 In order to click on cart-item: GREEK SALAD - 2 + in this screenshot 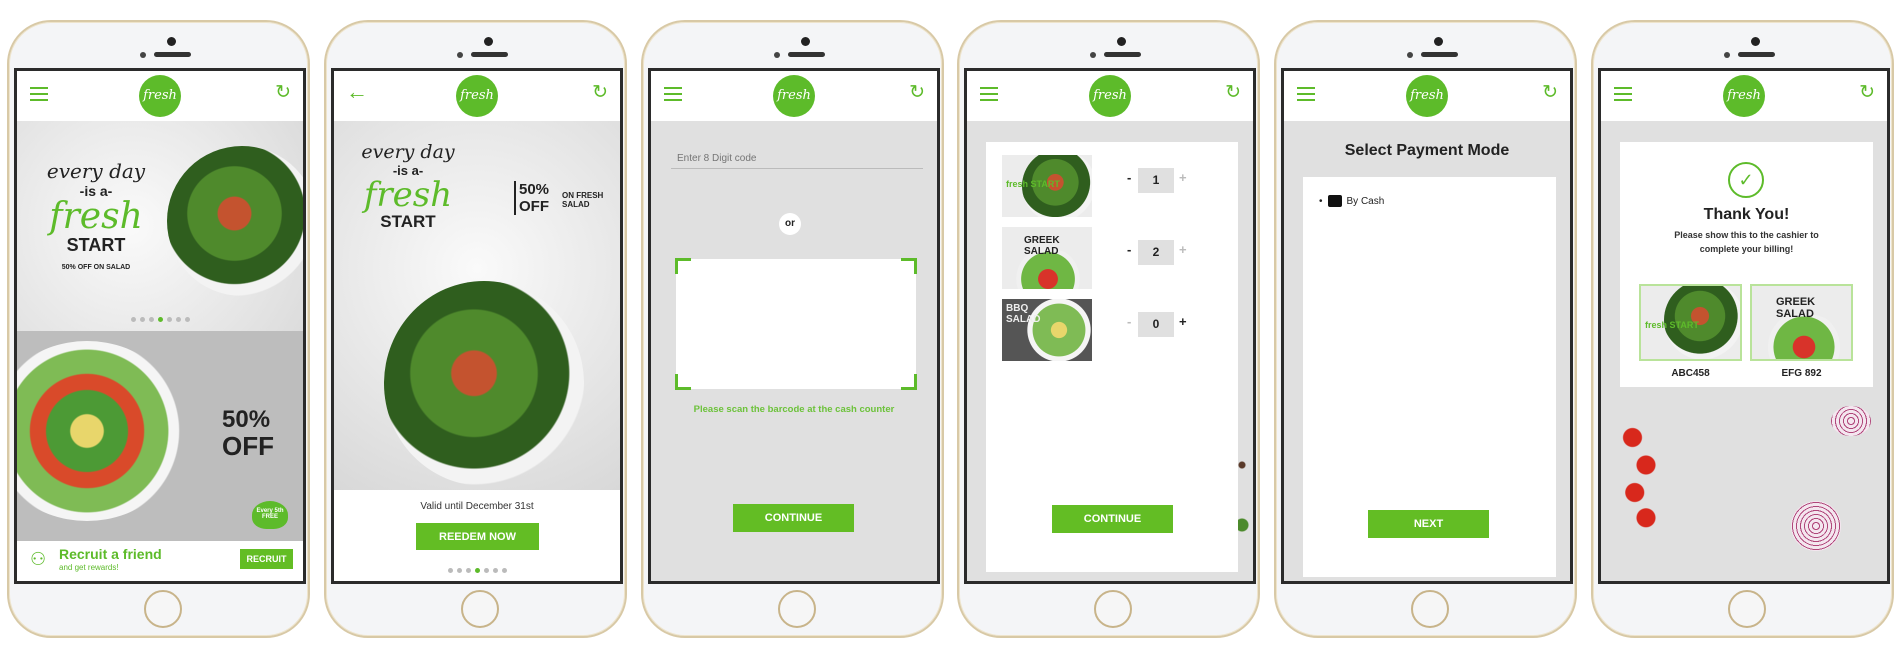, I will do `click(1112, 258)`.